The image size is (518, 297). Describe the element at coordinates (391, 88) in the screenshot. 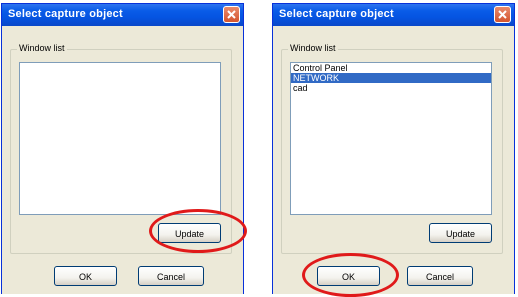

I see `list-item-cad: cad` at that location.